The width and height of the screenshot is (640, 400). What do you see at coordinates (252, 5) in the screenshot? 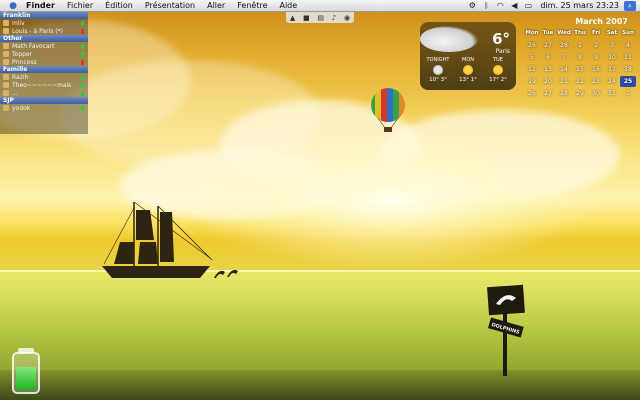
I see `menu-fenetre: Fenêtre` at bounding box center [252, 5].